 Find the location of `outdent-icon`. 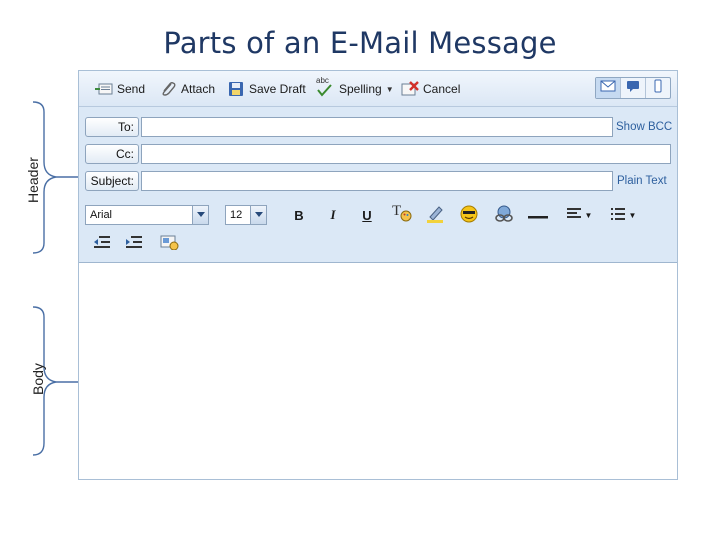

outdent-icon is located at coordinates (102, 243).